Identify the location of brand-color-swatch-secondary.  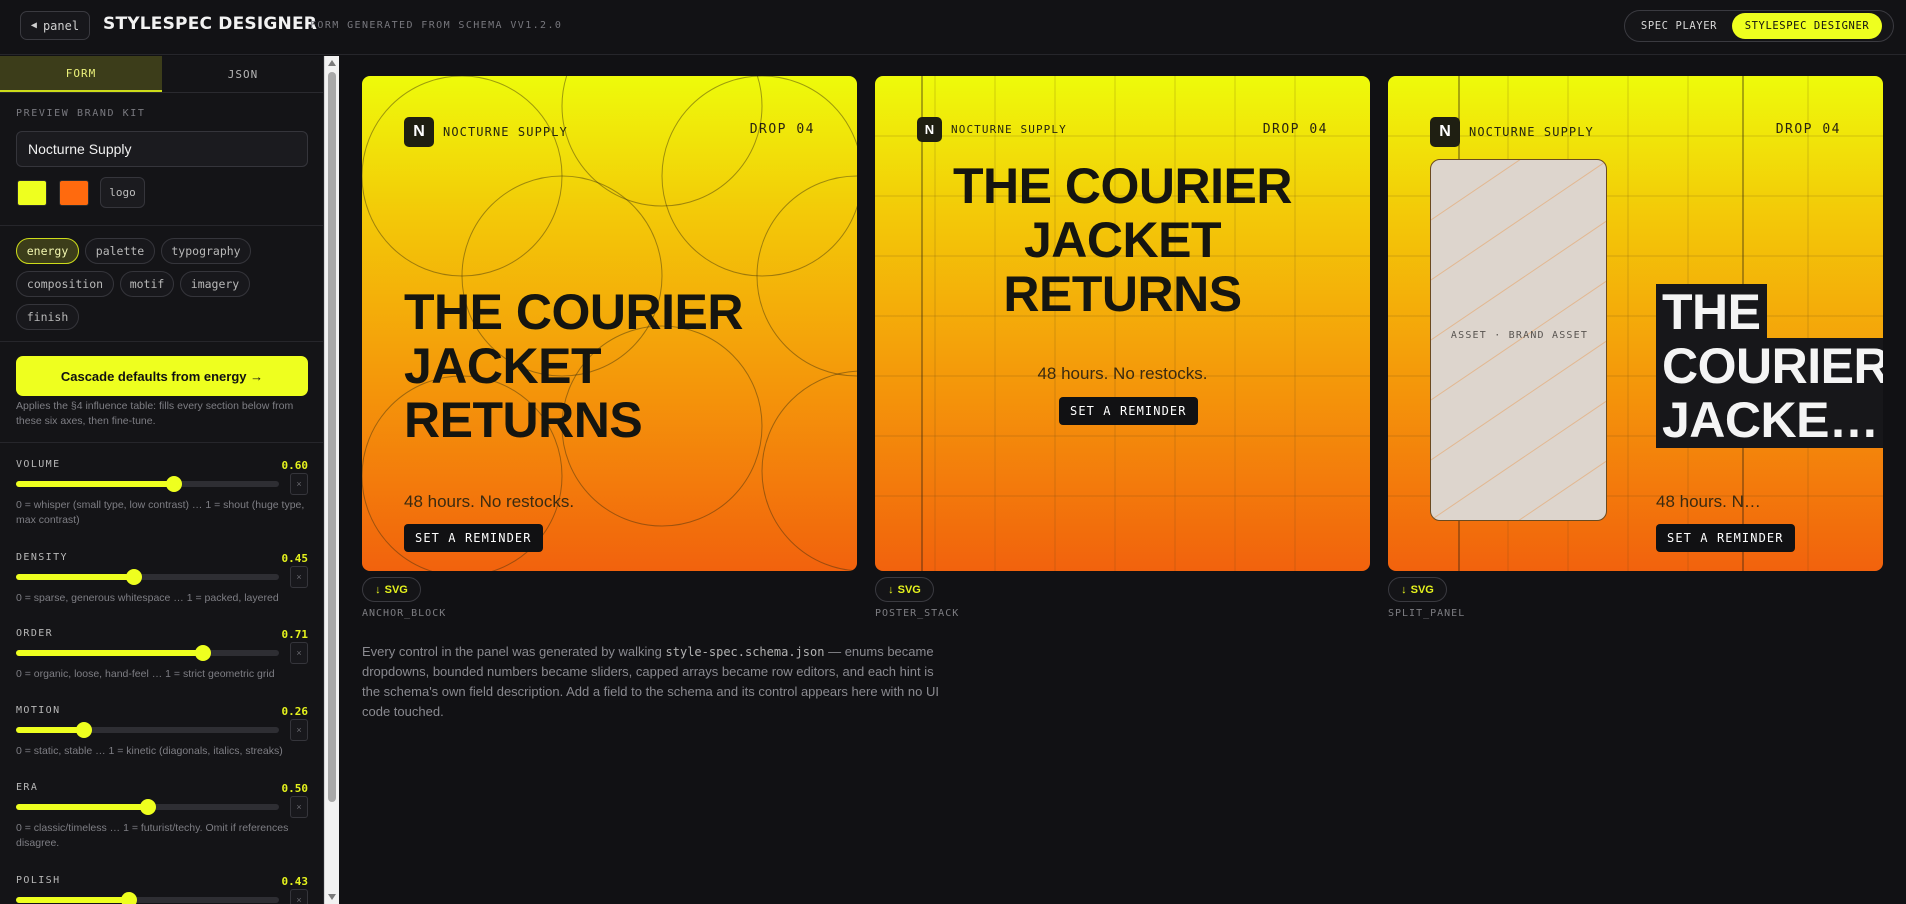
(74, 193).